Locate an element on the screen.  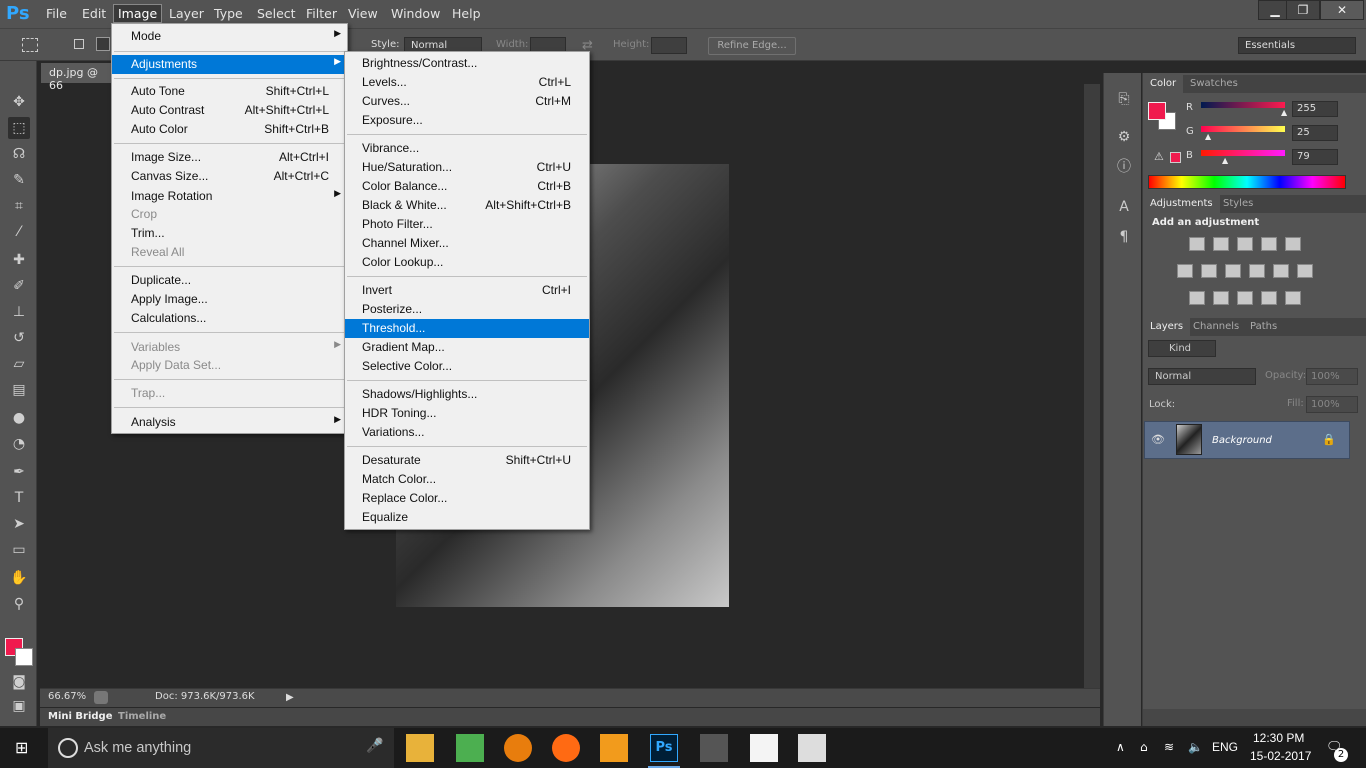
gamut-swatch is located at coordinates (1175, 157).